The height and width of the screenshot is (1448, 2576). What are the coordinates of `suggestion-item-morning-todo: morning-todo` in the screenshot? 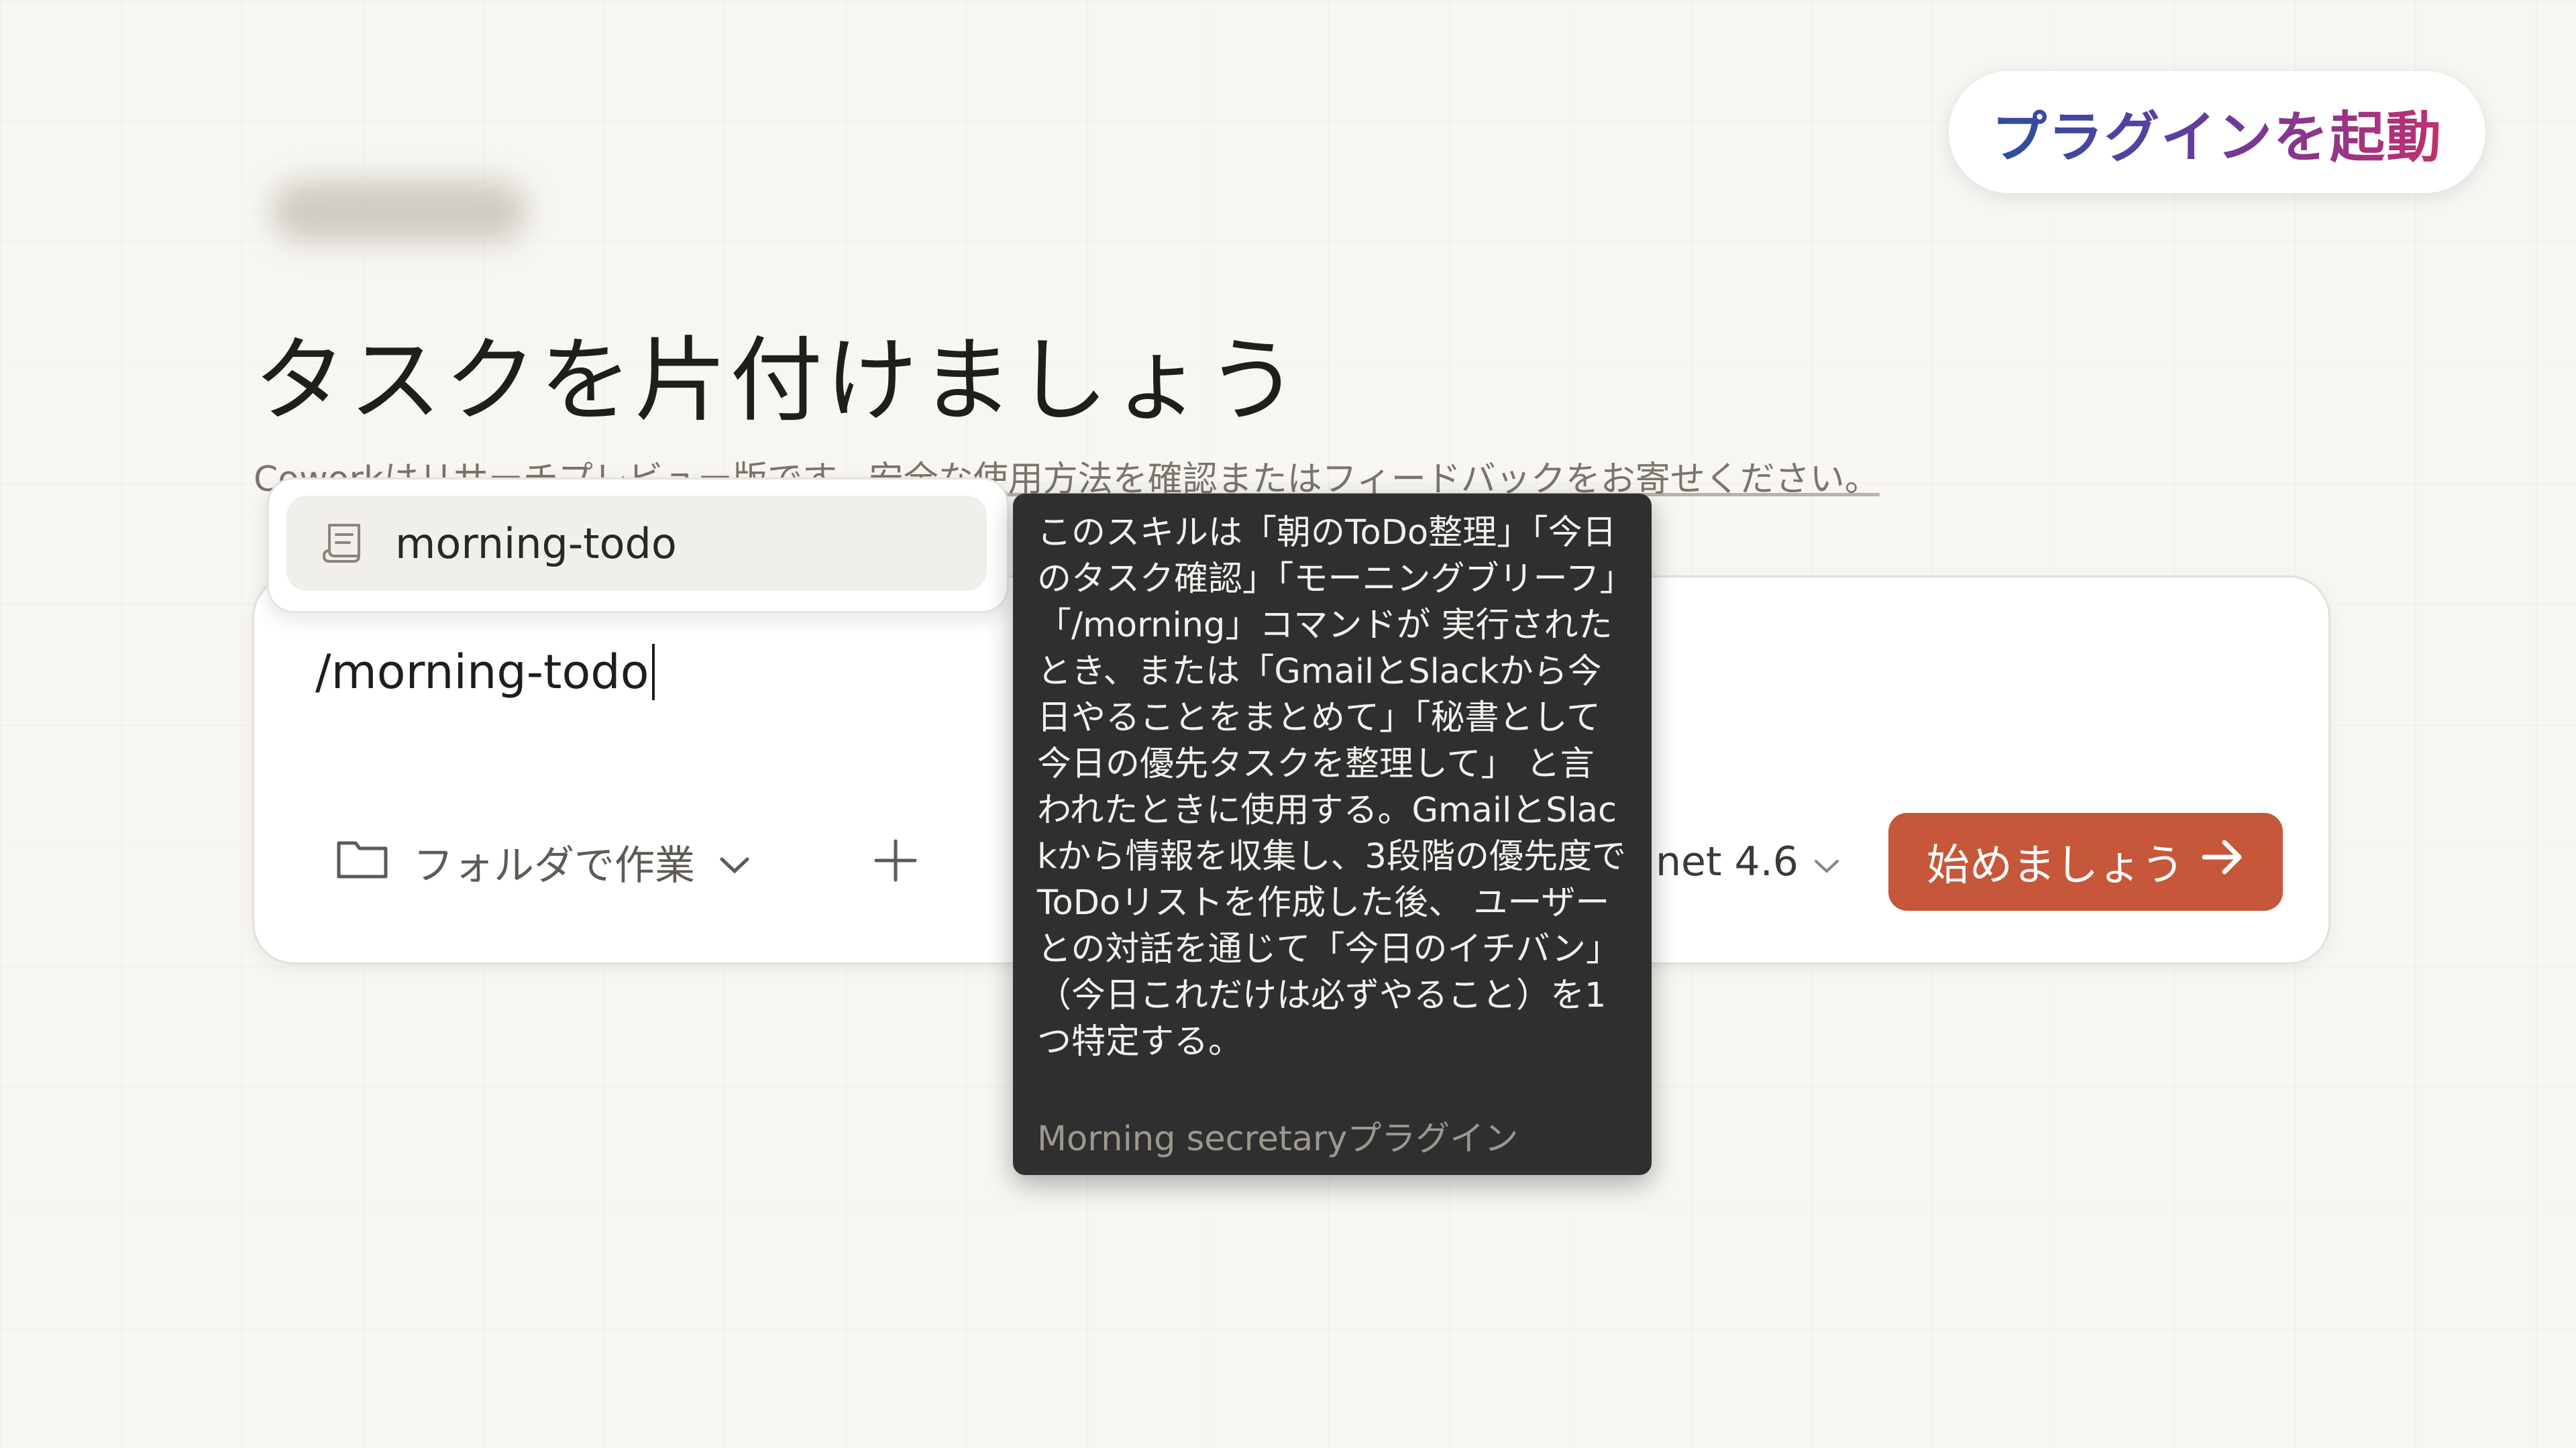 It's located at (636, 543).